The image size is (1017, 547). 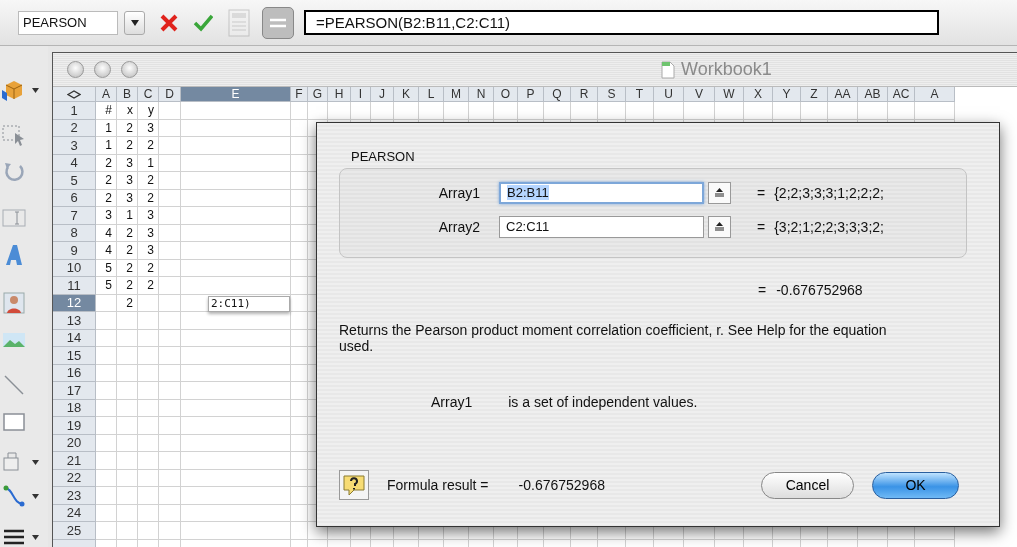 What do you see at coordinates (318, 94) in the screenshot?
I see `column-header: G` at bounding box center [318, 94].